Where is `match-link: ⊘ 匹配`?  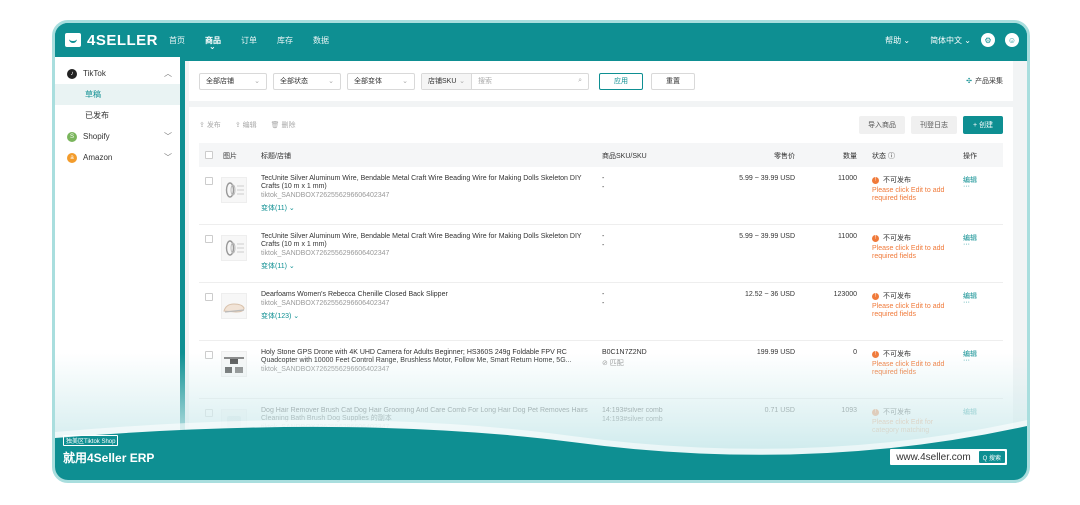 match-link: ⊘ 匹配 is located at coordinates (613, 363).